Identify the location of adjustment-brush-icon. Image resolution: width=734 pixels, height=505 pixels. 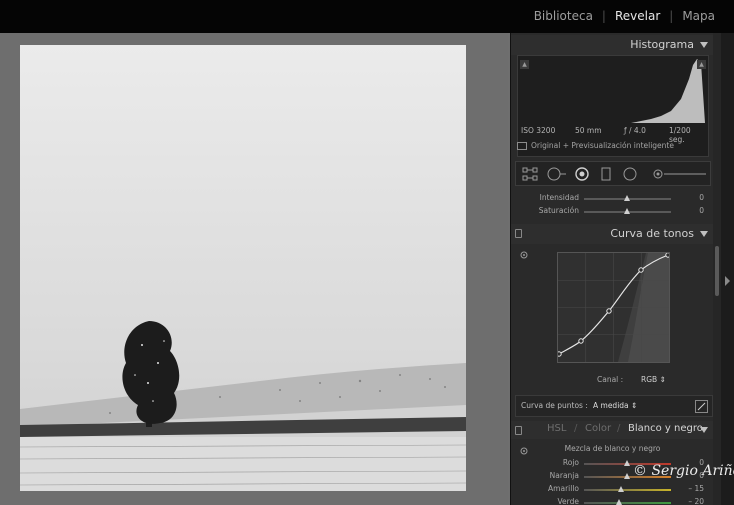
(680, 174).